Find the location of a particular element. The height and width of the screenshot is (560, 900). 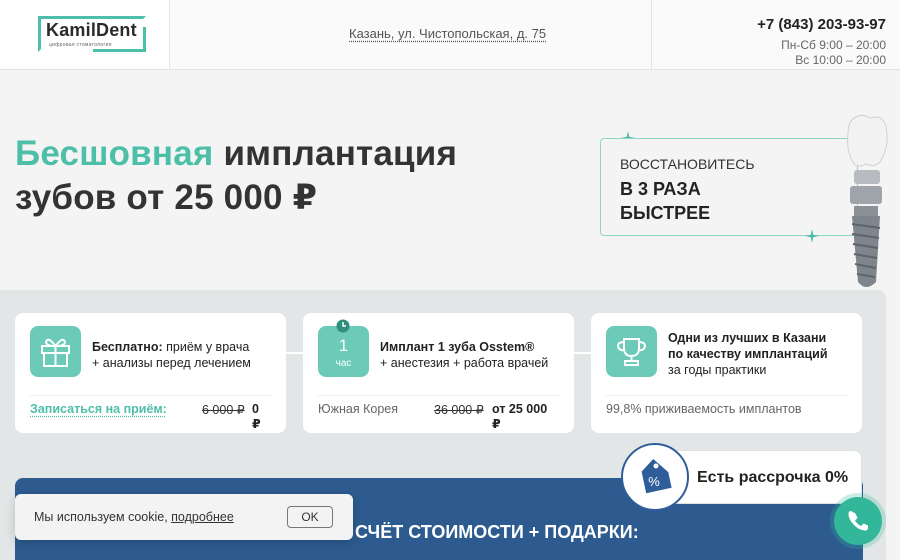

hour-unit: час is located at coordinates (343, 363).